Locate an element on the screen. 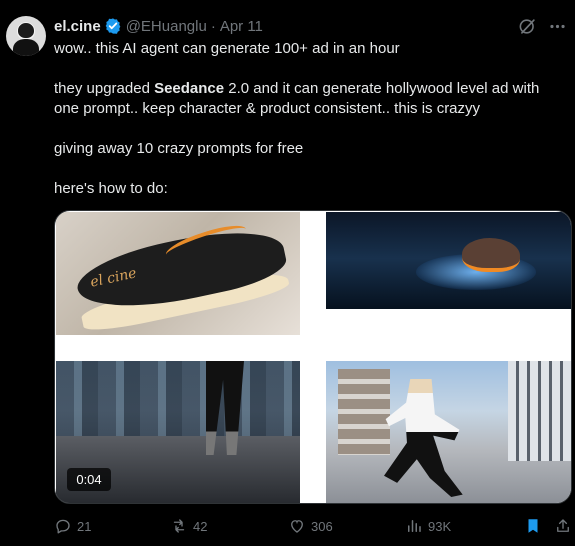  seedance-mention: Seedance is located at coordinates (189, 88).